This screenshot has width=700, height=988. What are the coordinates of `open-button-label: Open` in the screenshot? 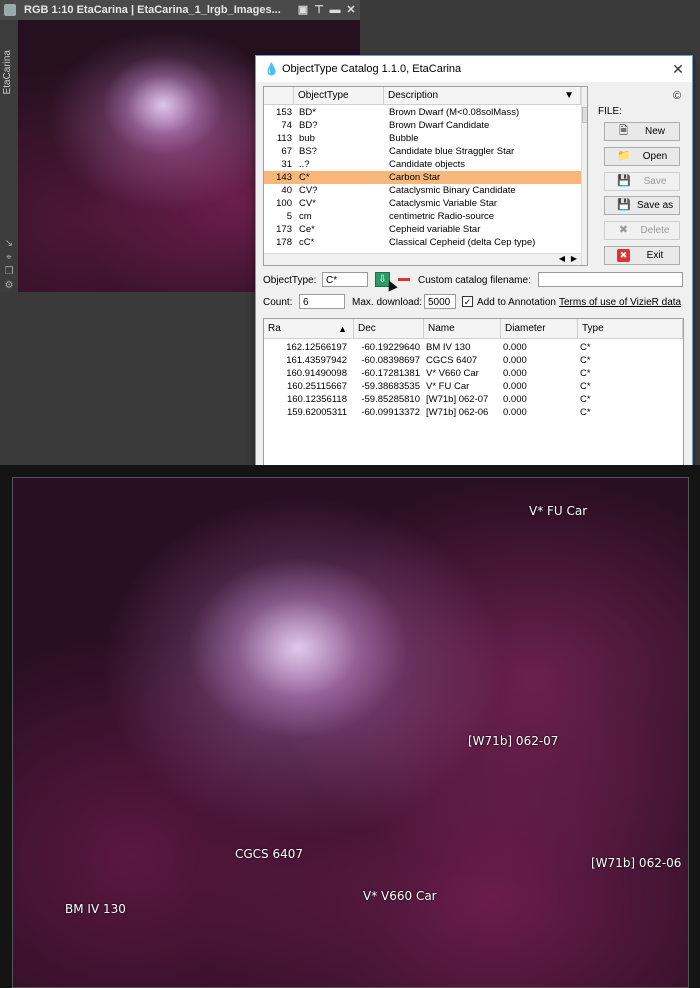 It's located at (655, 156).